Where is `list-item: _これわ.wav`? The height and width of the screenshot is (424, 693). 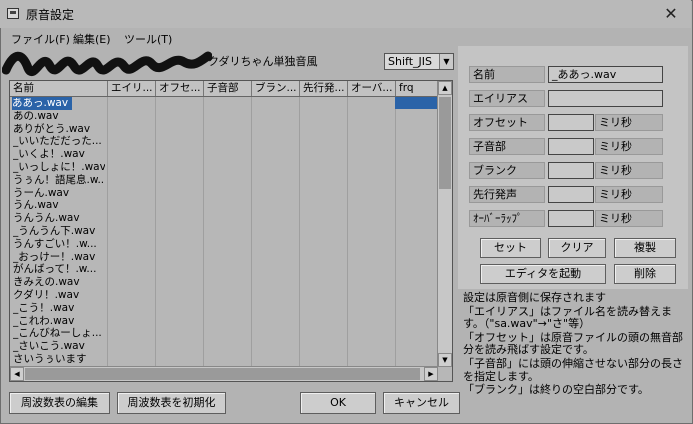 list-item: _これわ.wav is located at coordinates (224, 321).